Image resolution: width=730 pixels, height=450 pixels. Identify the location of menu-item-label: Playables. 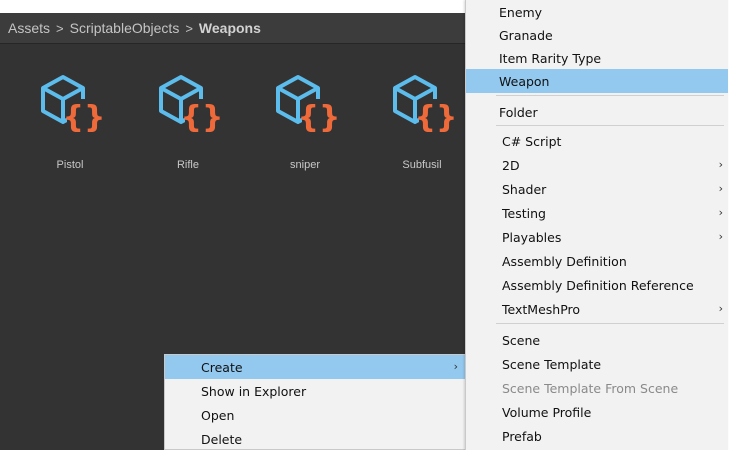
(532, 237).